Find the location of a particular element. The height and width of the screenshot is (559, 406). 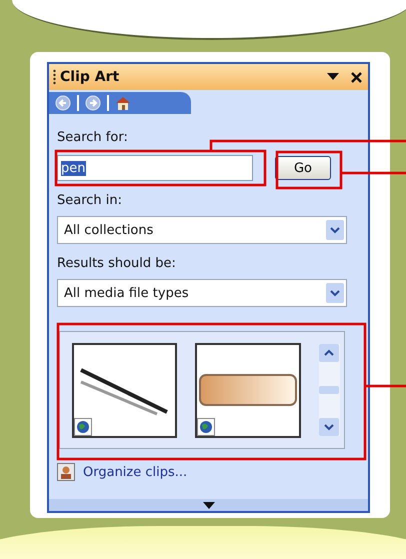

search-label: Search for: is located at coordinates (93, 137).